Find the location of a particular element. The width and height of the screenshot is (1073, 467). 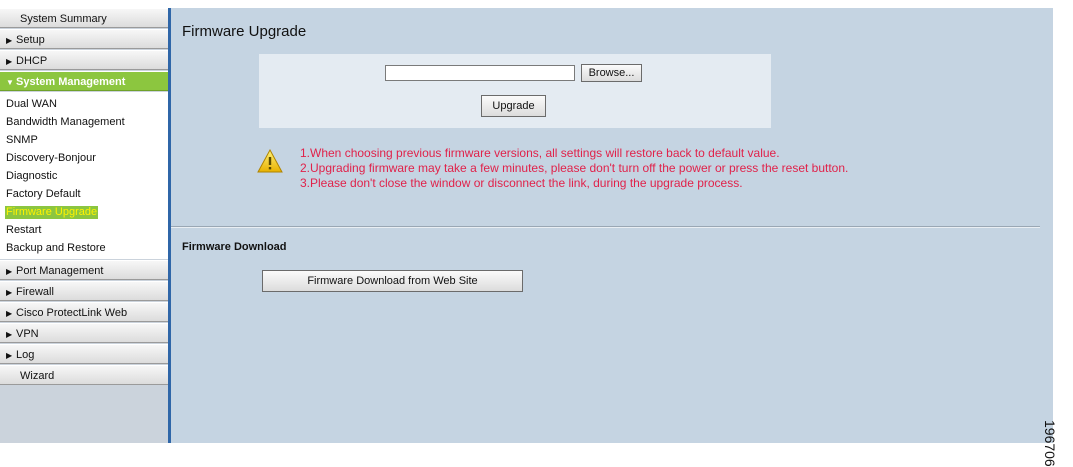

sidebar-item-label: Port Management is located at coordinates (60, 271).